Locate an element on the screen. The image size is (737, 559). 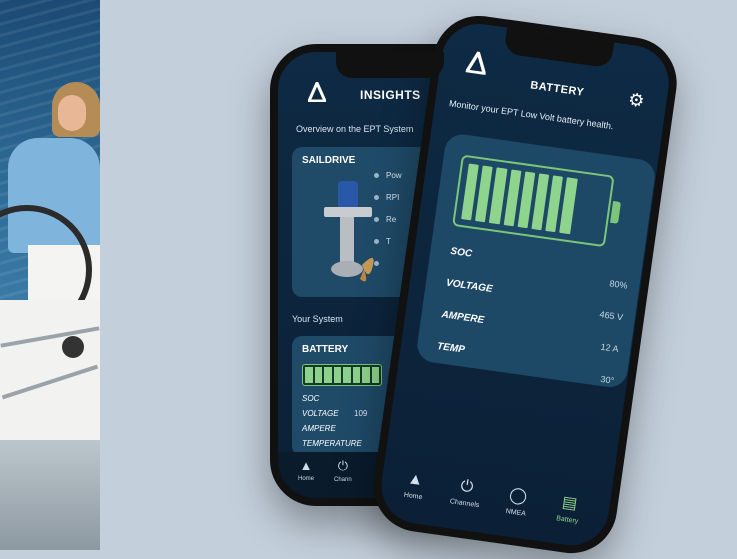
metric-value: 465 V is located at coordinates (611, 316).